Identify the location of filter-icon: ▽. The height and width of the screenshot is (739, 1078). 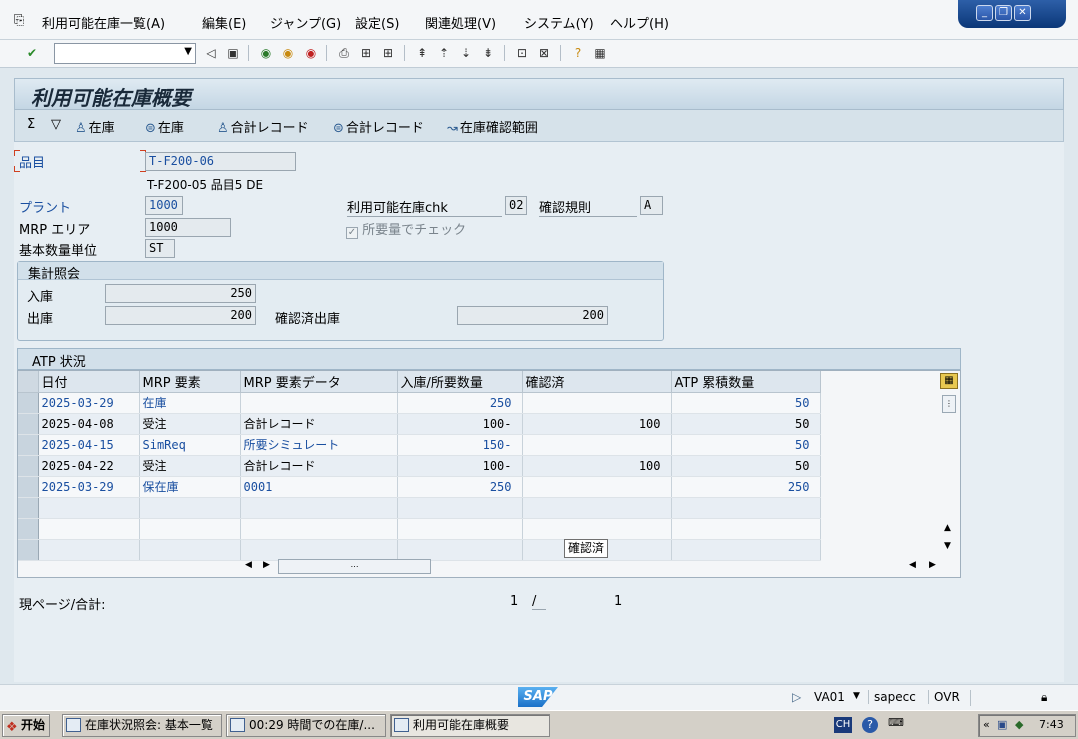
(56, 124).